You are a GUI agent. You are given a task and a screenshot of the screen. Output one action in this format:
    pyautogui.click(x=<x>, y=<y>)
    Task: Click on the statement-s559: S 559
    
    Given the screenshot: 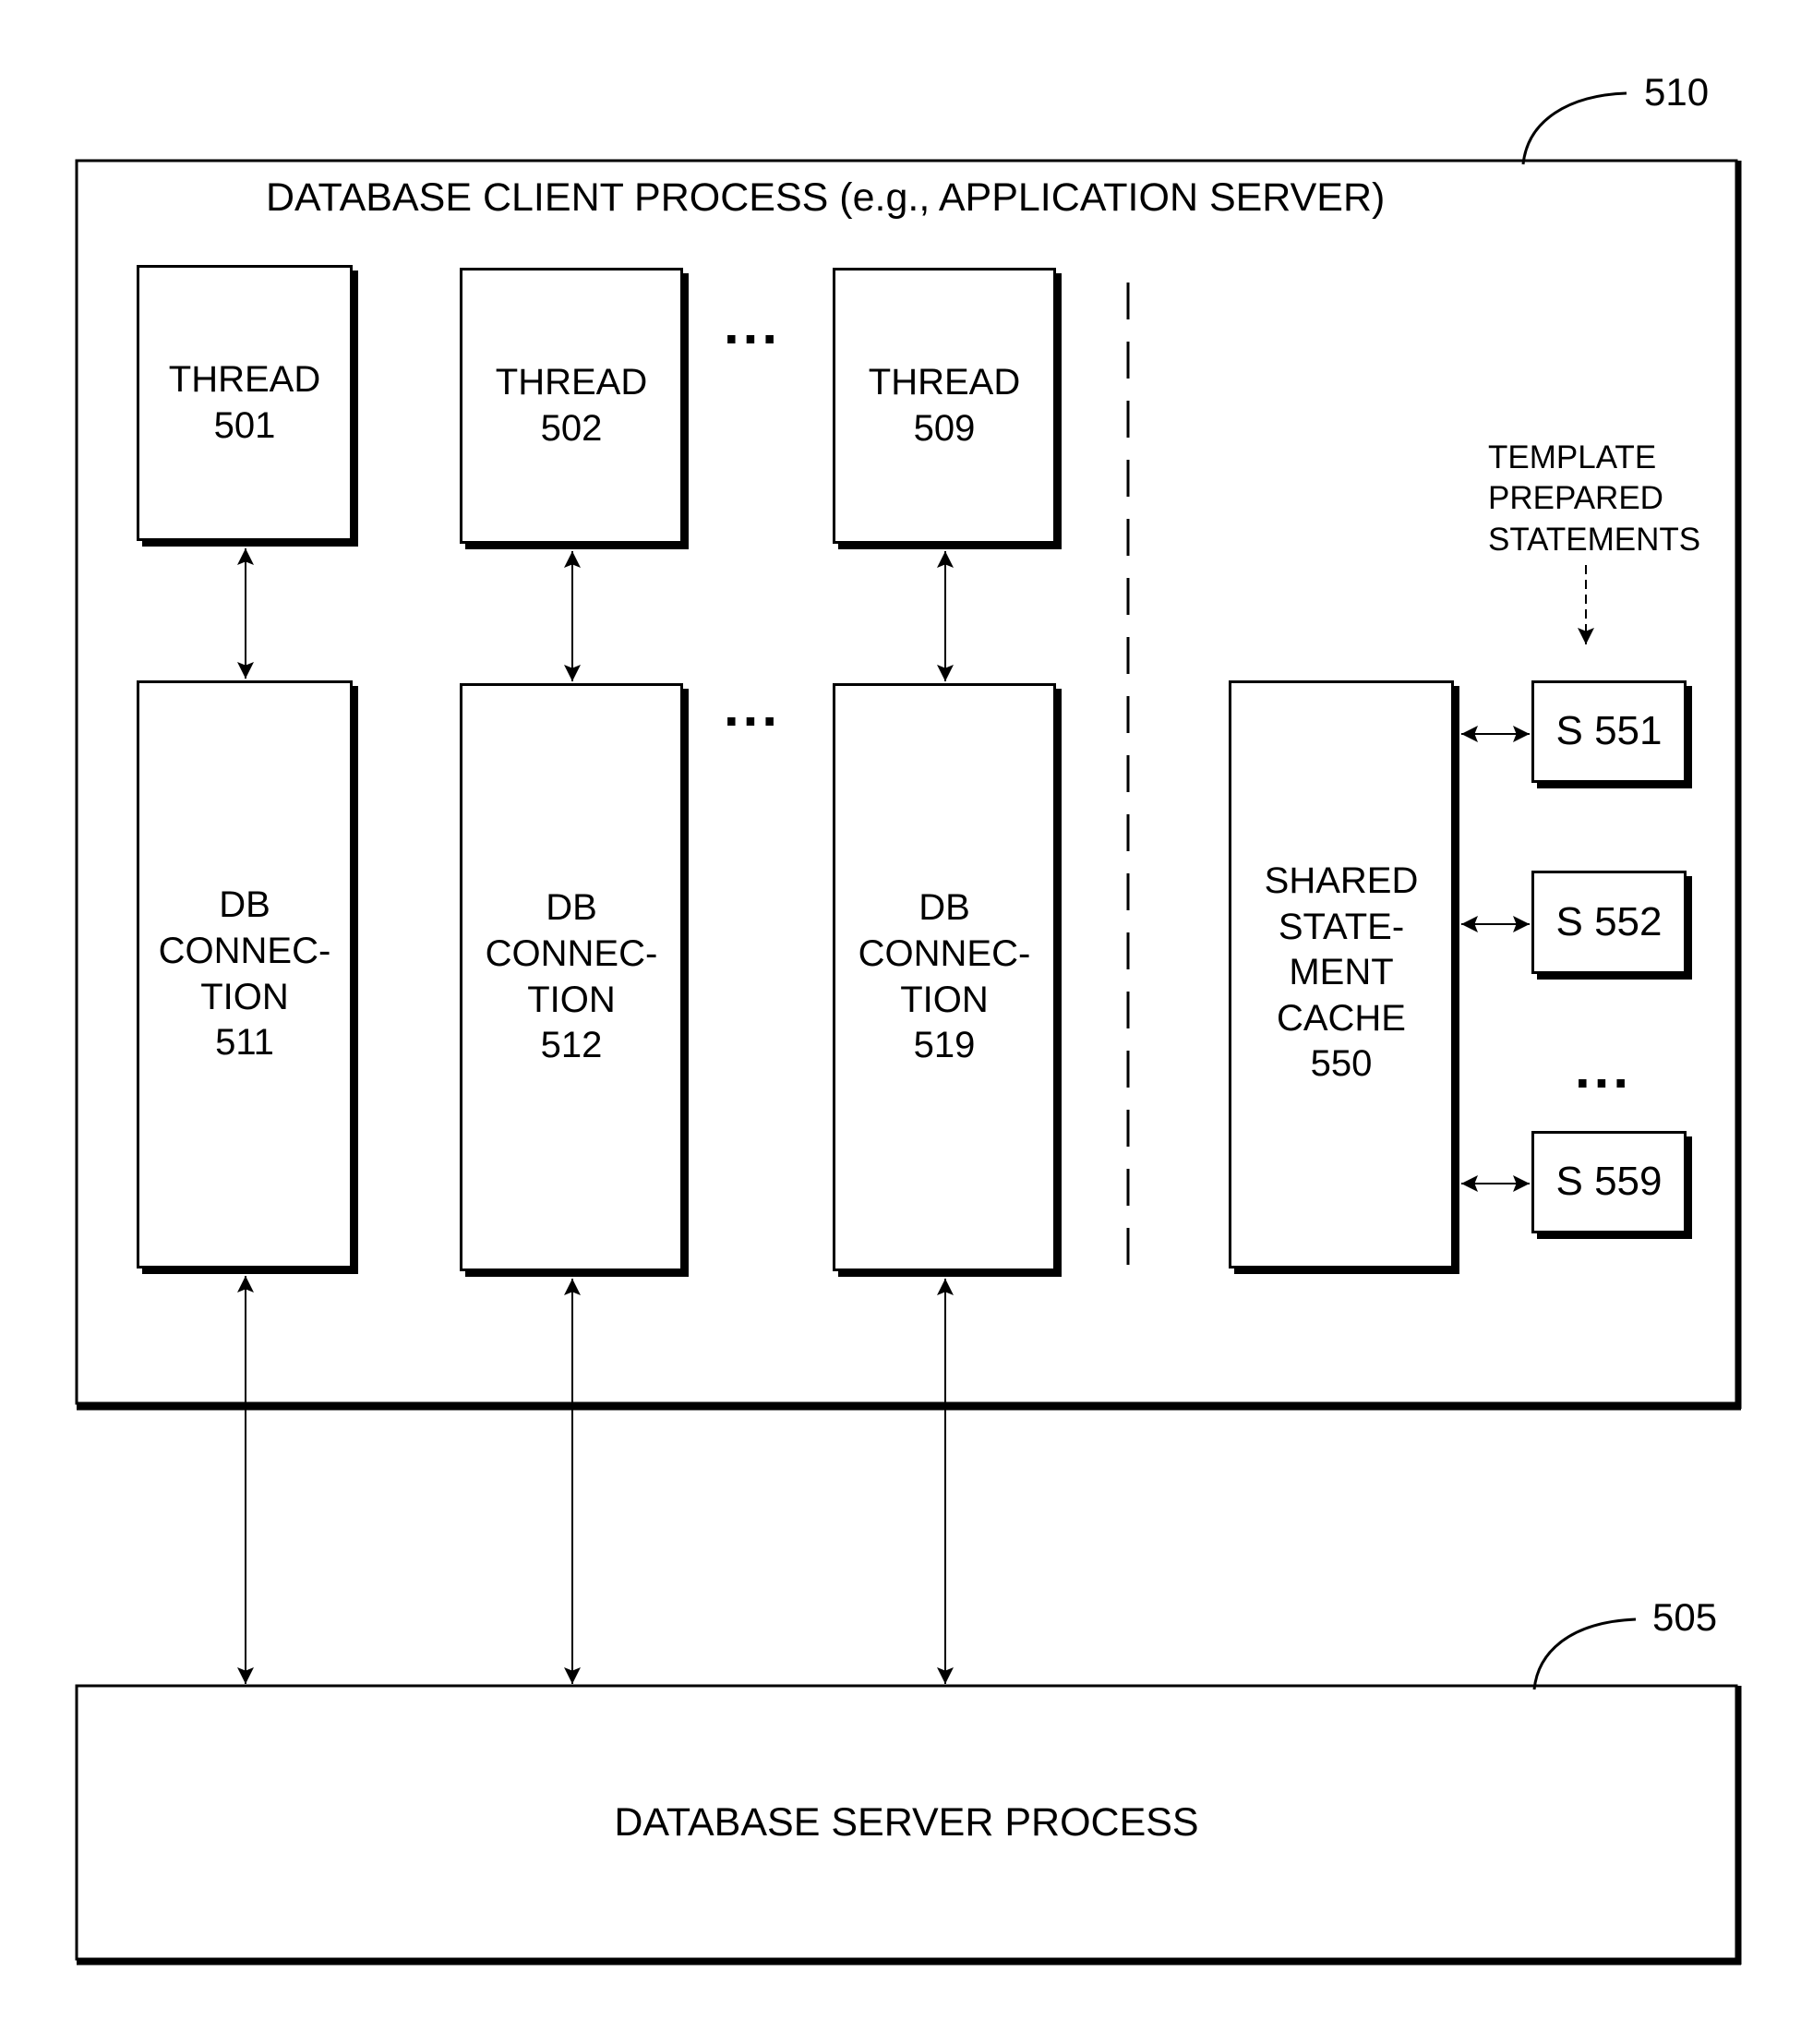 What is the action you would take?
    pyautogui.click(x=1609, y=1182)
    